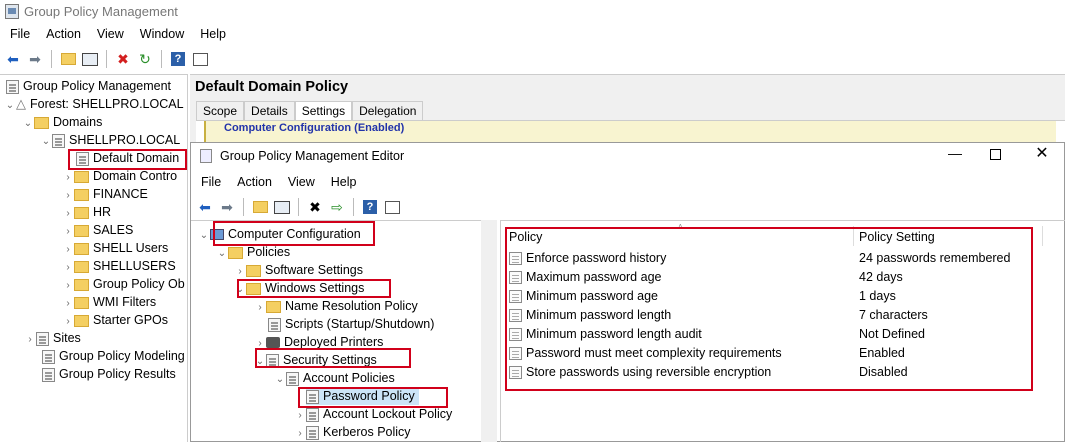 The image size is (1065, 443). I want to click on domain-icon, so click(58, 140).